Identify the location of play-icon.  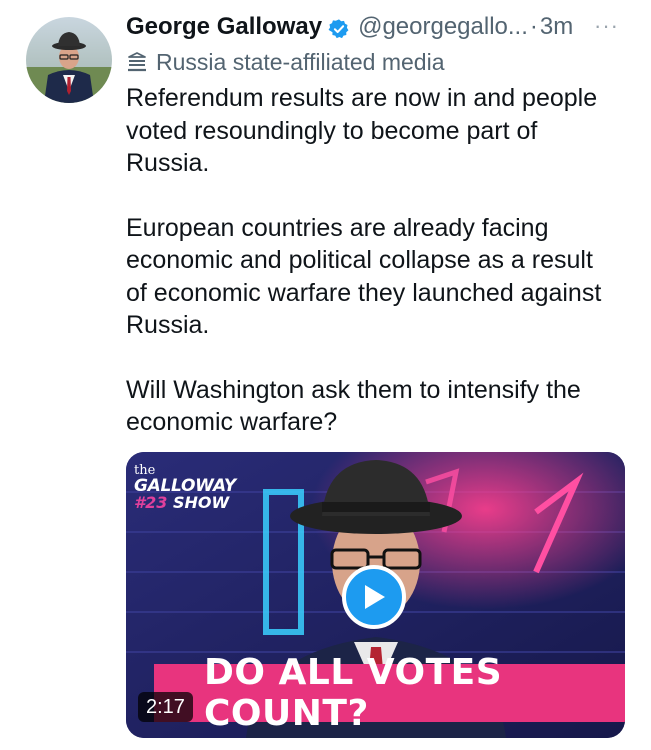
(375, 597).